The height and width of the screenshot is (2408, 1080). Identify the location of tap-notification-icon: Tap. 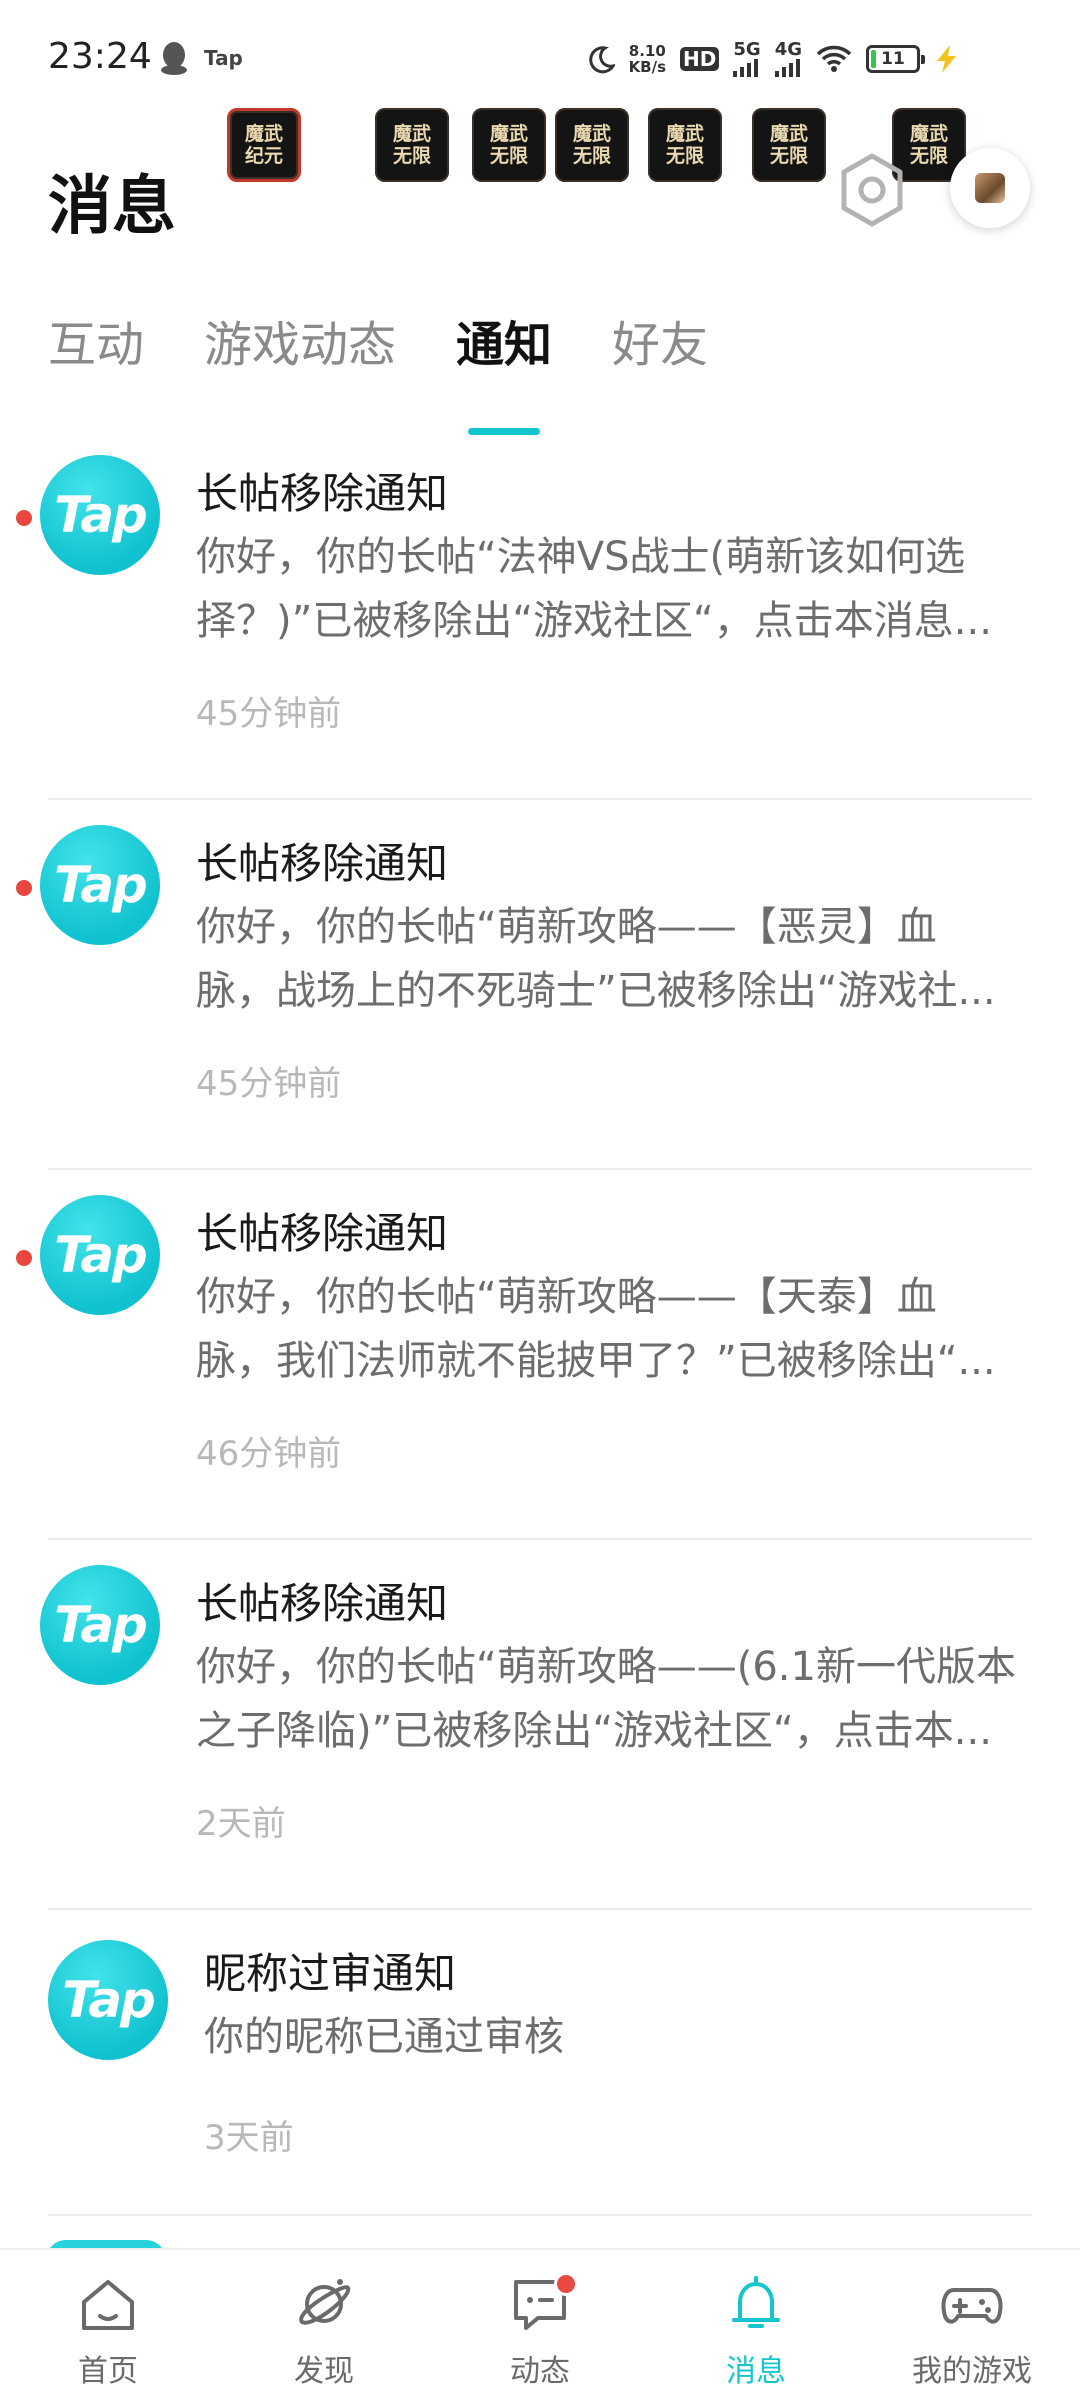
(223, 58).